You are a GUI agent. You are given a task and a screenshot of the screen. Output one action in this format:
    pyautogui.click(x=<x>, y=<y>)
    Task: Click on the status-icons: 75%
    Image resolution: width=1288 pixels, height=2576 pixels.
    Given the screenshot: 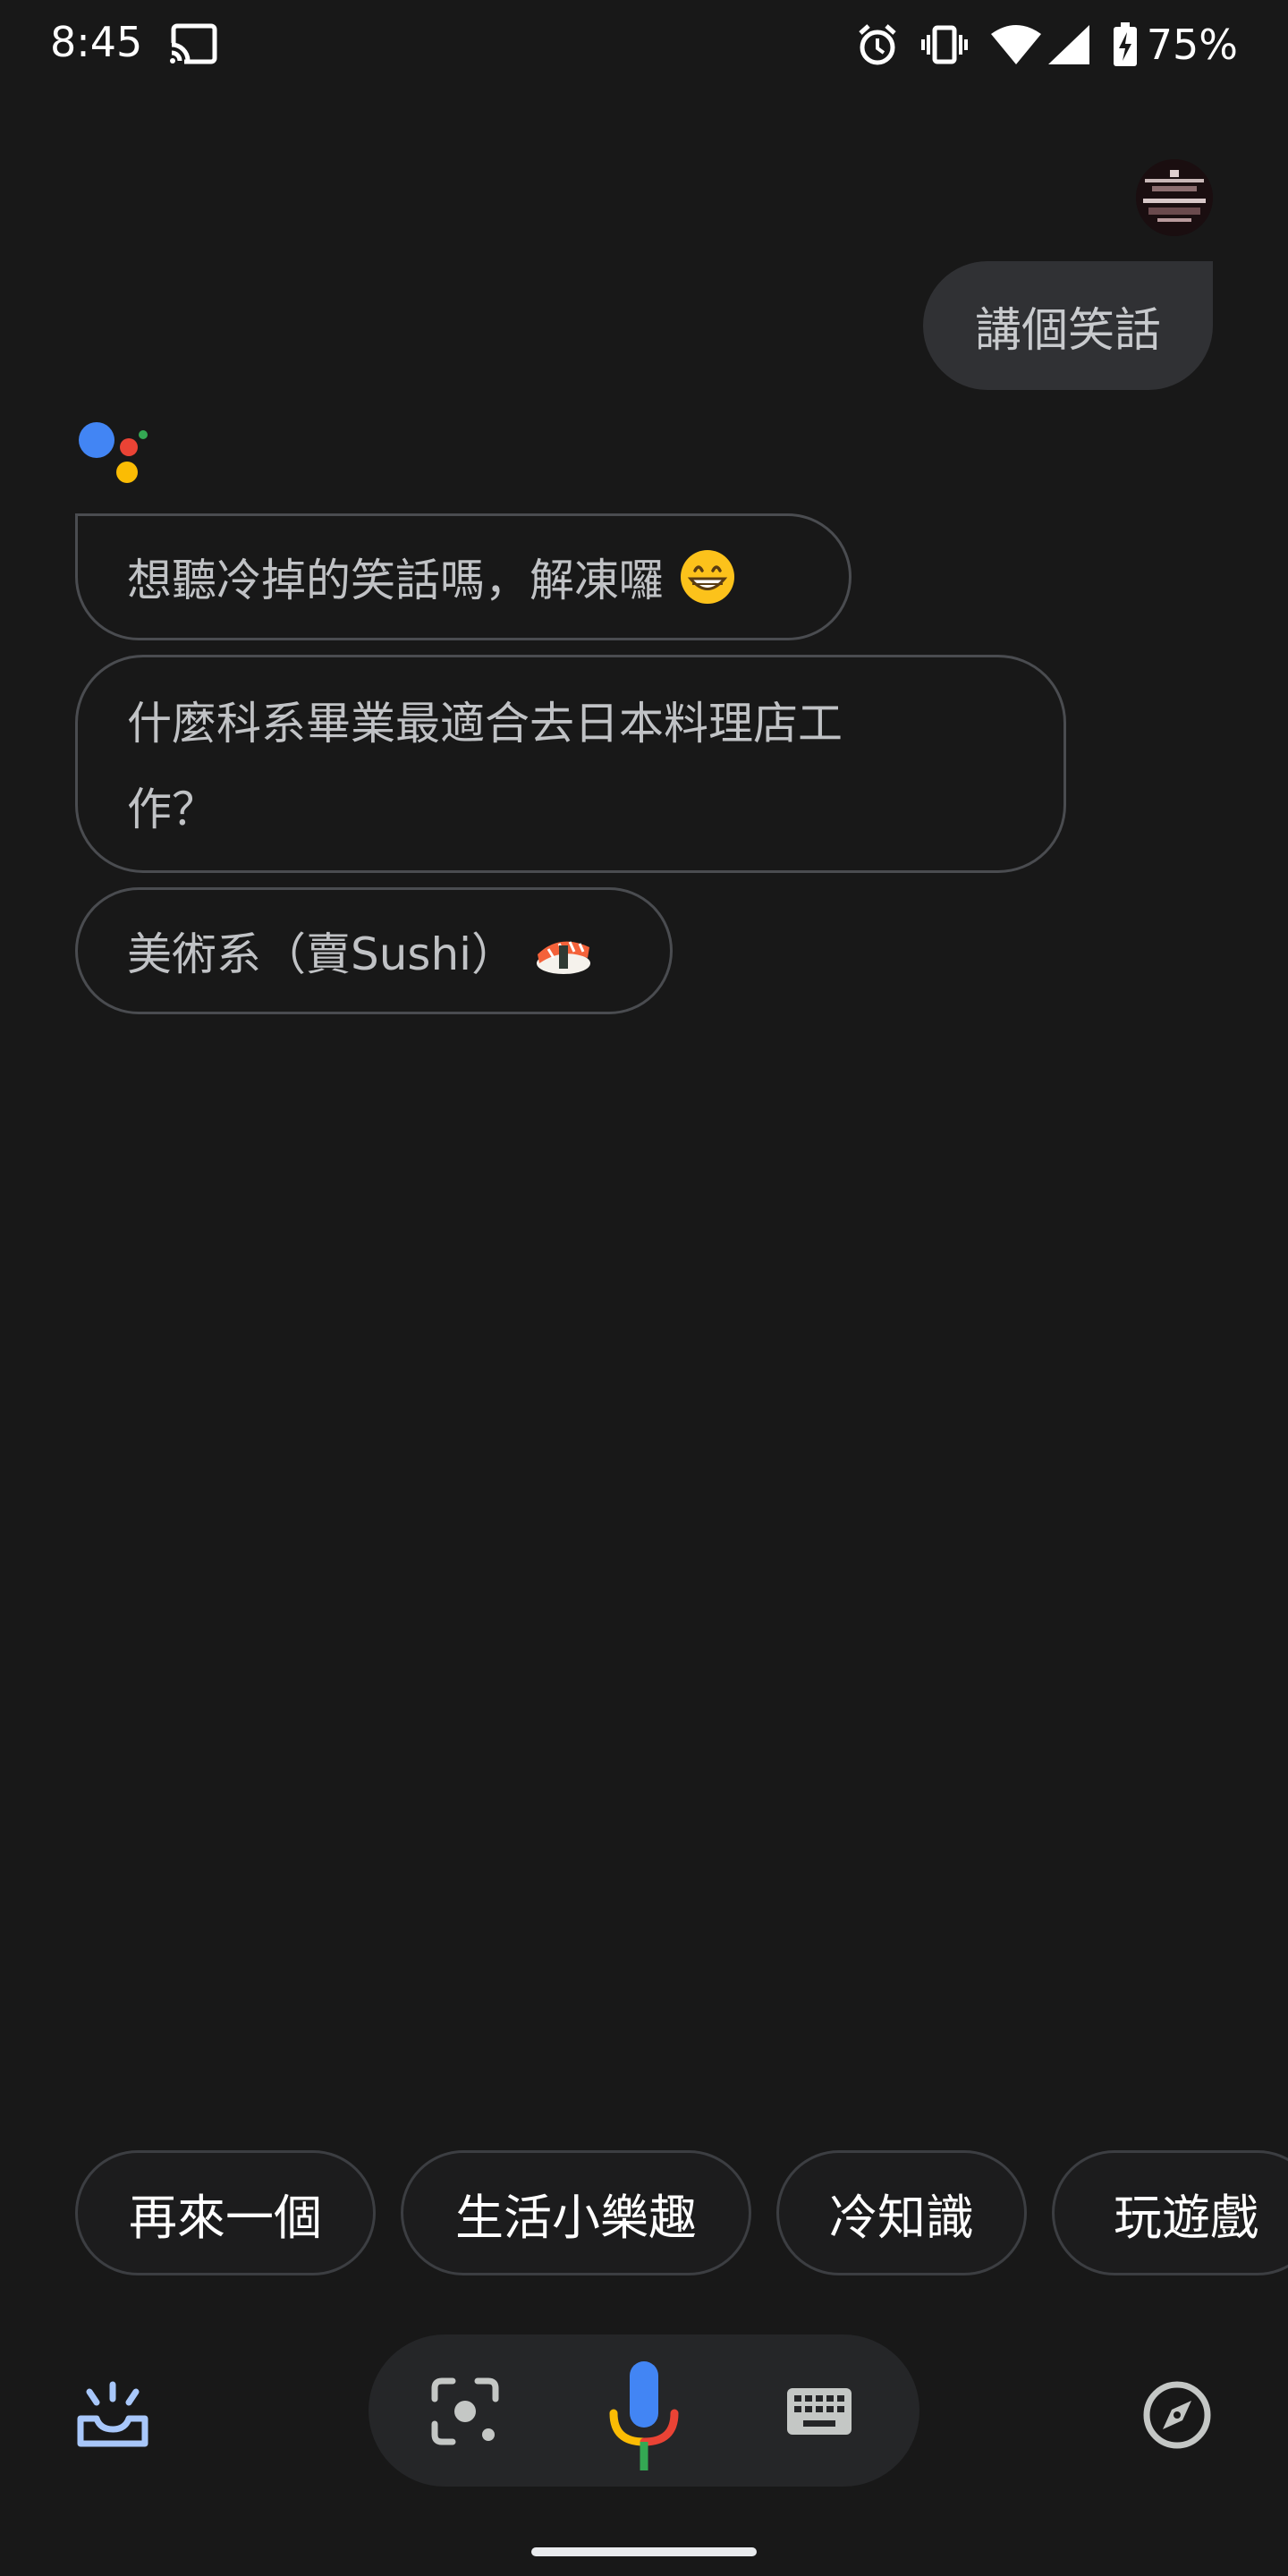 What is the action you would take?
    pyautogui.click(x=1047, y=45)
    